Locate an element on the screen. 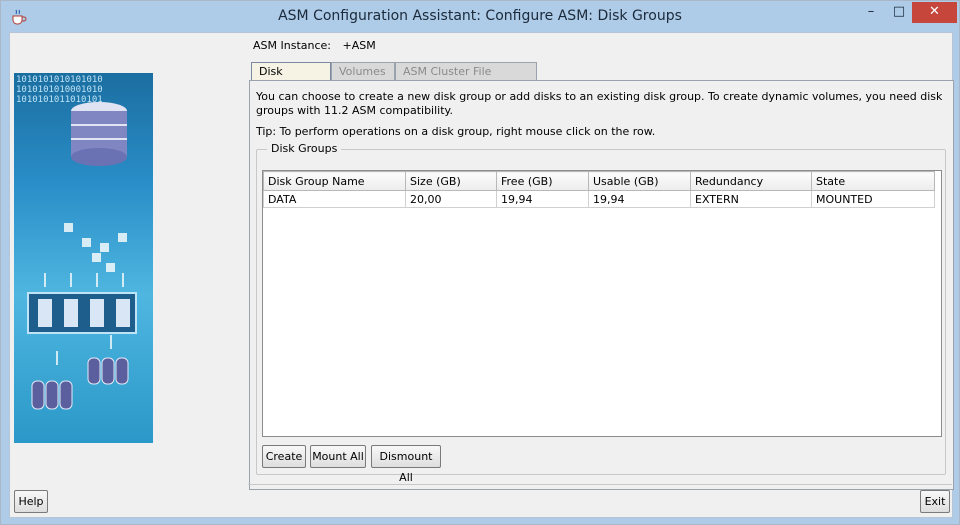  bottom-separator is located at coordinates (600, 484).